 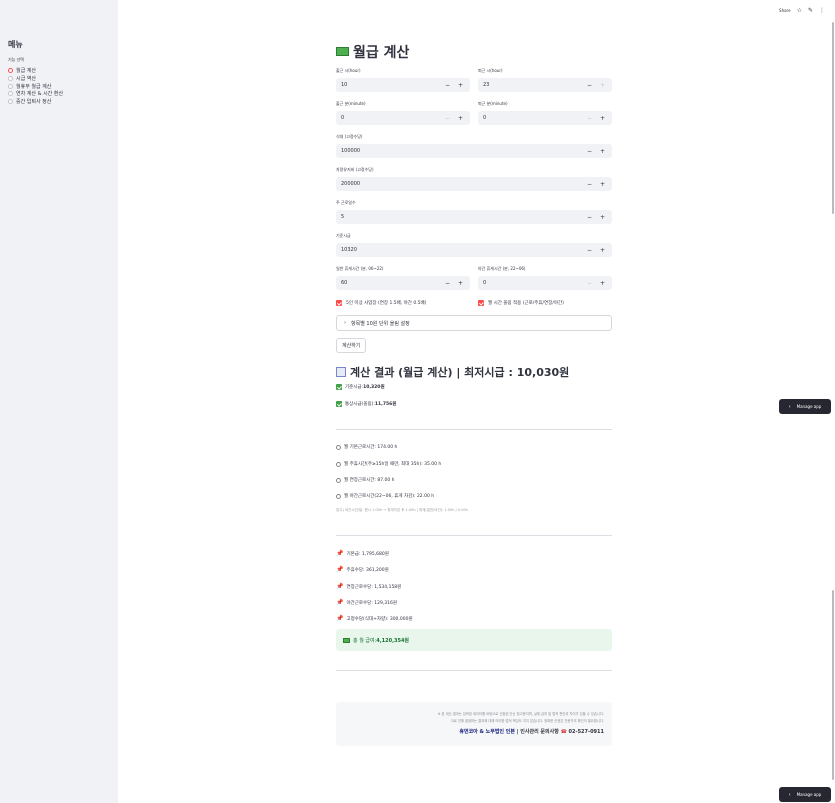 What do you see at coordinates (346, 202) in the screenshot?
I see `work-days-label: 주 근로일수` at bounding box center [346, 202].